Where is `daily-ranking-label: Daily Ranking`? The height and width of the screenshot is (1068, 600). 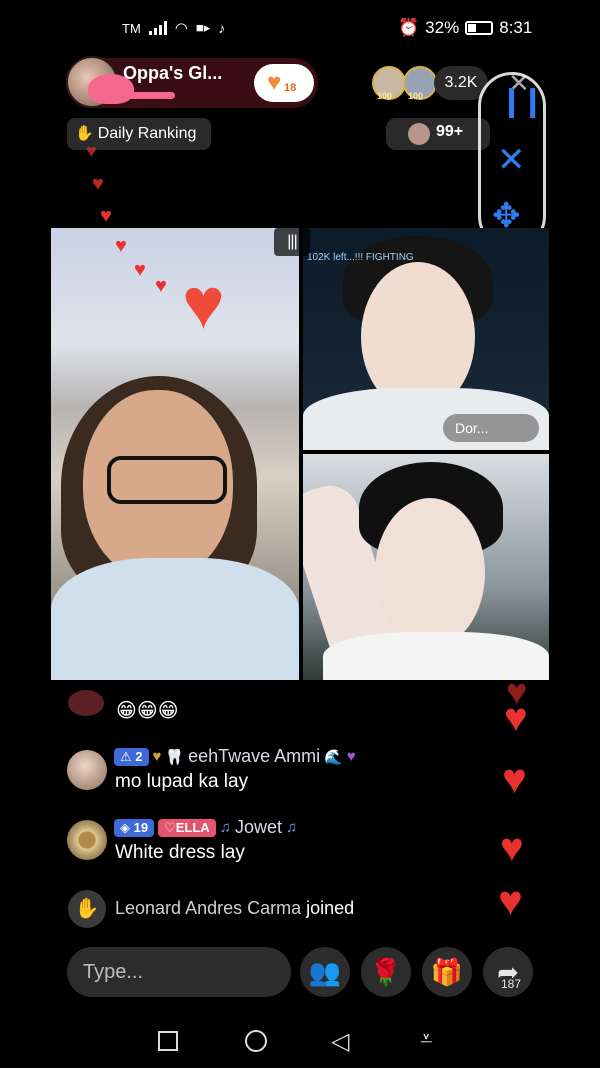 daily-ranking-label: Daily Ranking is located at coordinates (147, 133).